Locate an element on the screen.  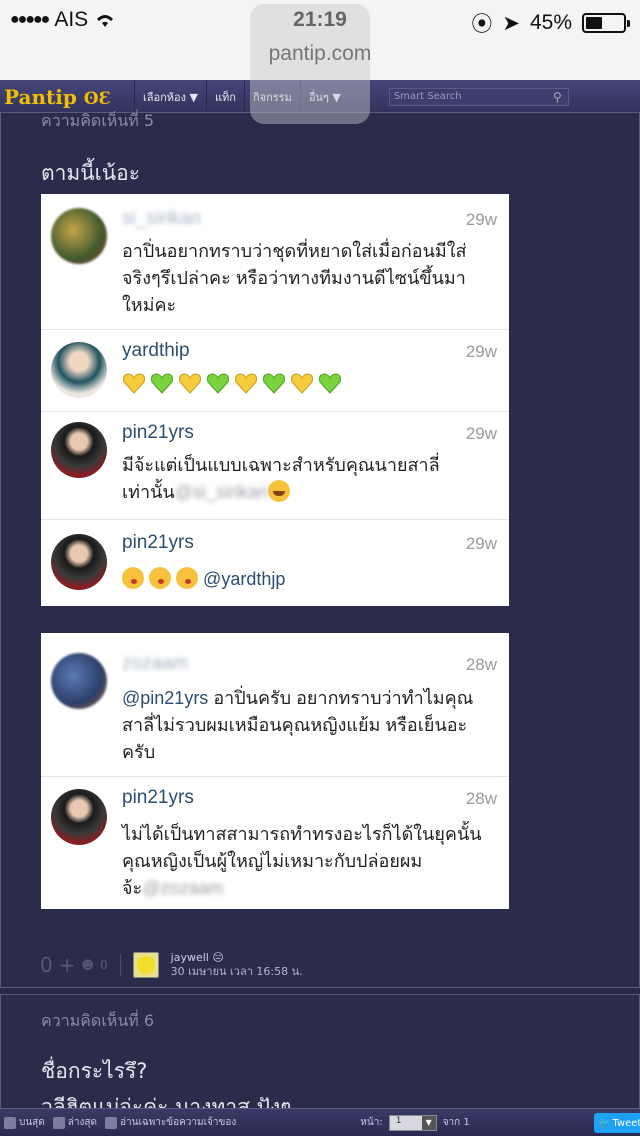
poster-info: jaywell 😑 30 เมษายน เวลา 16:58 น. is located at coordinates (237, 965).